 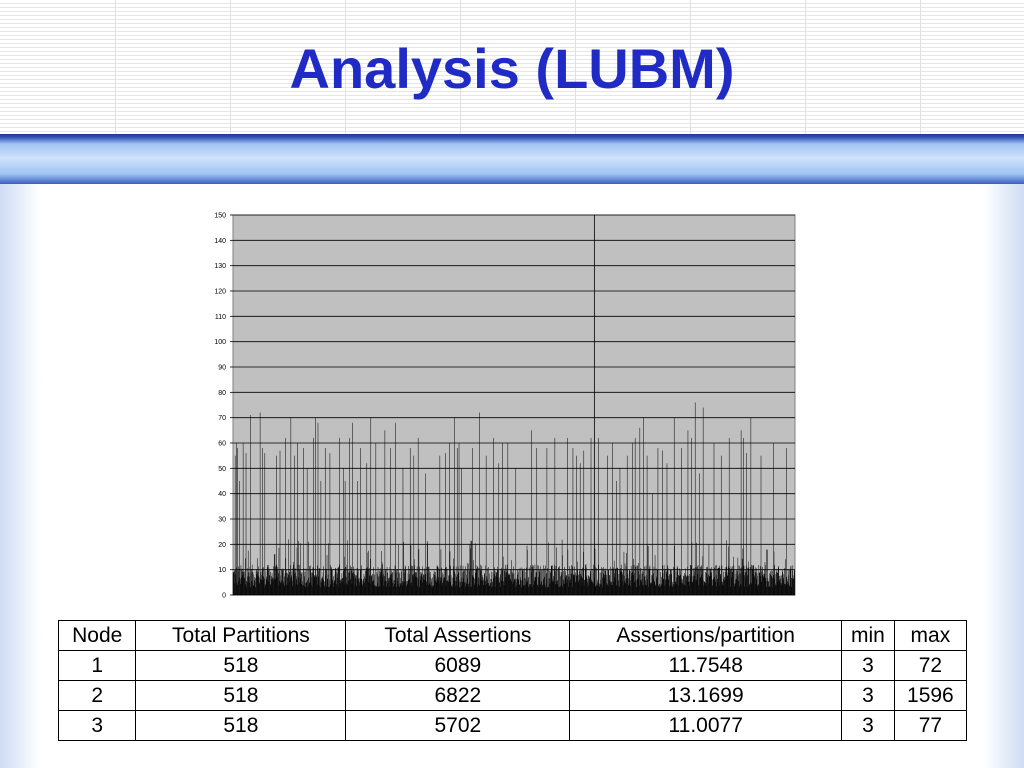 What do you see at coordinates (220, 292) in the screenshot?
I see `y-tick-label: 120` at bounding box center [220, 292].